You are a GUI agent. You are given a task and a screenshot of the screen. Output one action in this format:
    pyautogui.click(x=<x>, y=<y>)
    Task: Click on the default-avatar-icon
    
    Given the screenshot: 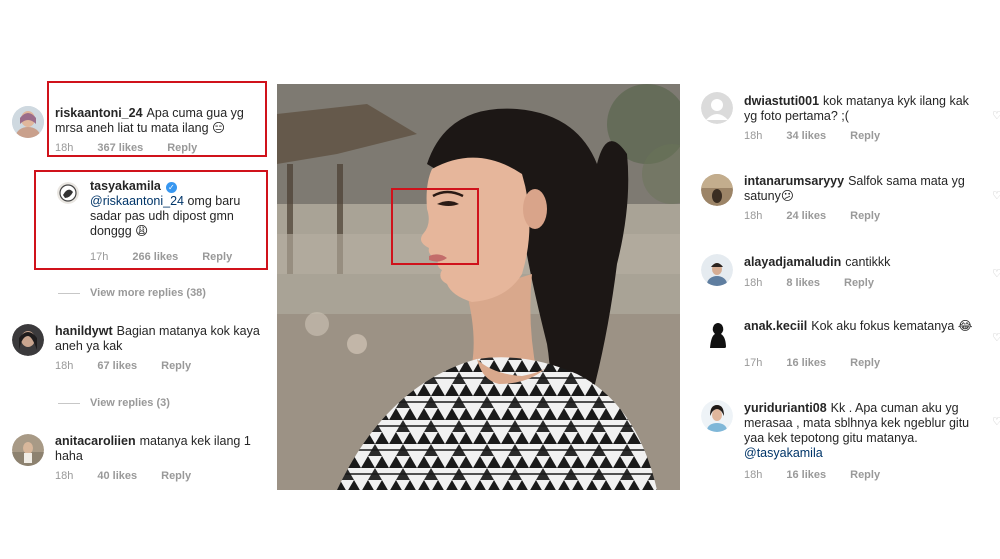 What is the action you would take?
    pyautogui.click(x=717, y=108)
    